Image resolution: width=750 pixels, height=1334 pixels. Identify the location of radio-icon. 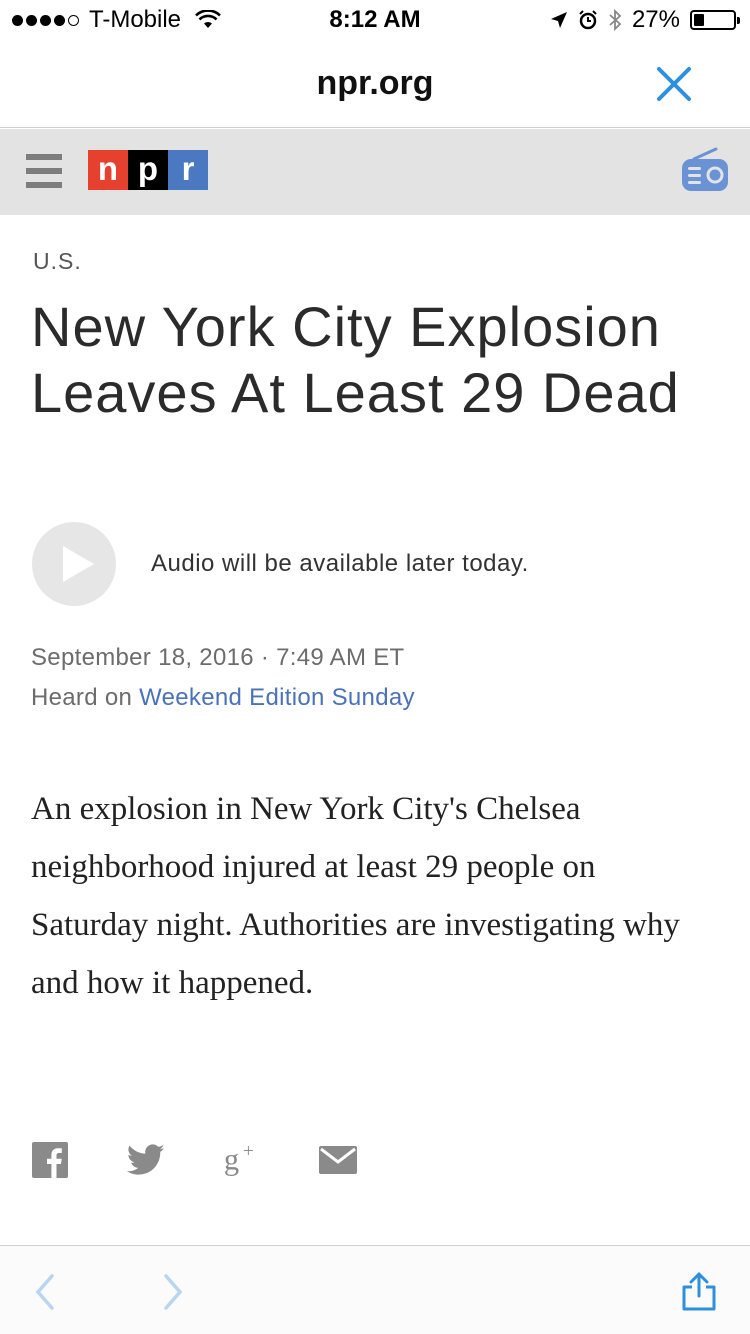
(705, 170).